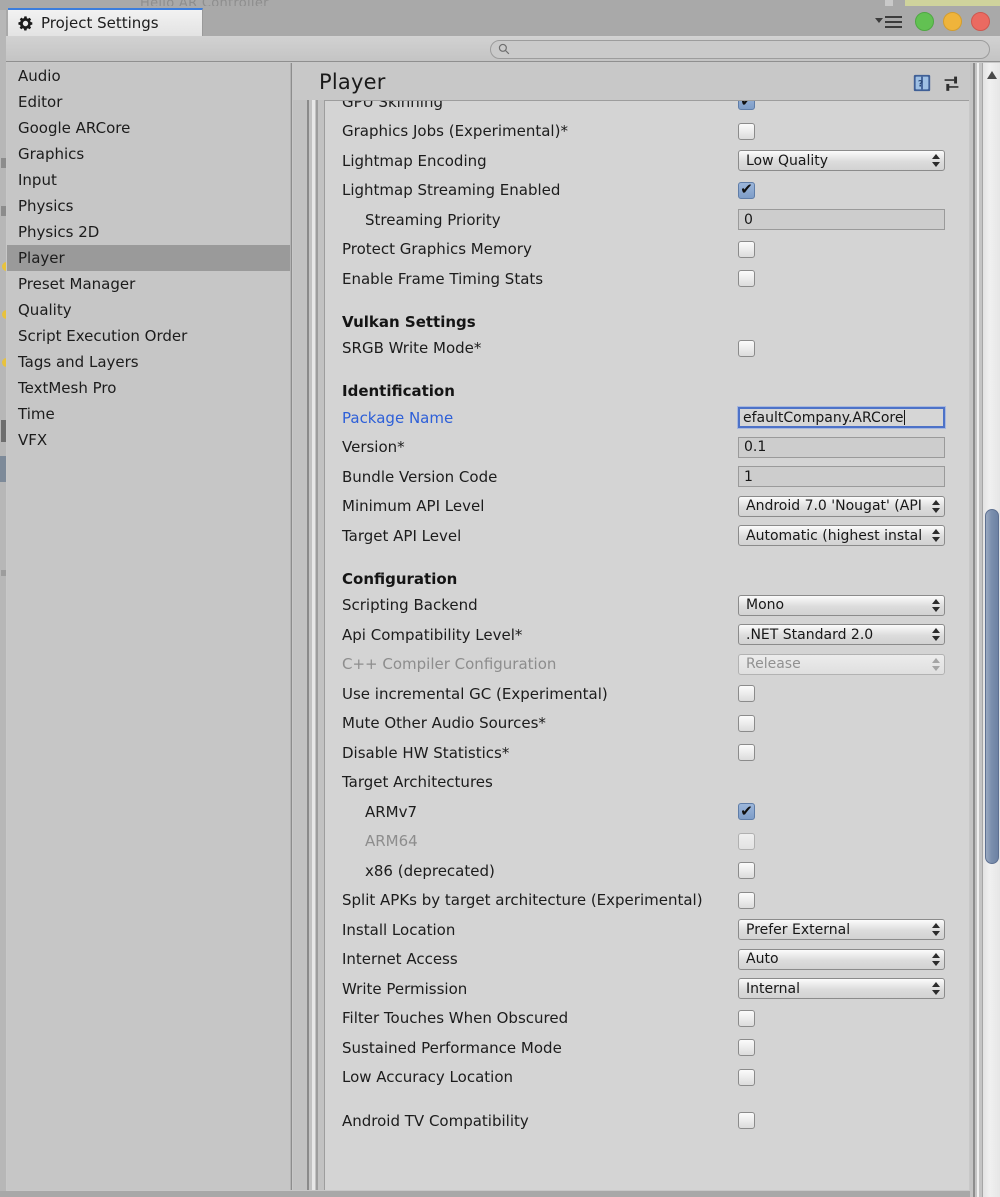 This screenshot has width=1000, height=1197. Describe the element at coordinates (647, 930) in the screenshot. I see `setting-row-install-location: Install Location Prefer External` at that location.